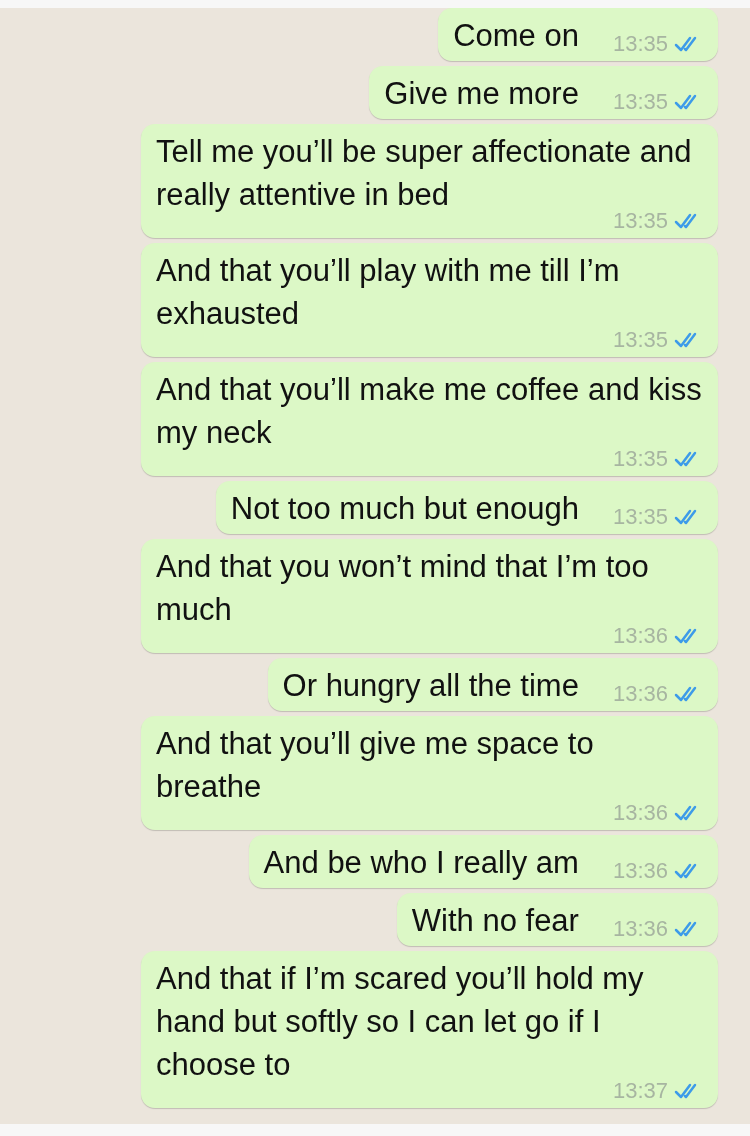 The width and height of the screenshot is (750, 1136). Describe the element at coordinates (430, 686) in the screenshot. I see `message-text: Or hungry all the time` at that location.